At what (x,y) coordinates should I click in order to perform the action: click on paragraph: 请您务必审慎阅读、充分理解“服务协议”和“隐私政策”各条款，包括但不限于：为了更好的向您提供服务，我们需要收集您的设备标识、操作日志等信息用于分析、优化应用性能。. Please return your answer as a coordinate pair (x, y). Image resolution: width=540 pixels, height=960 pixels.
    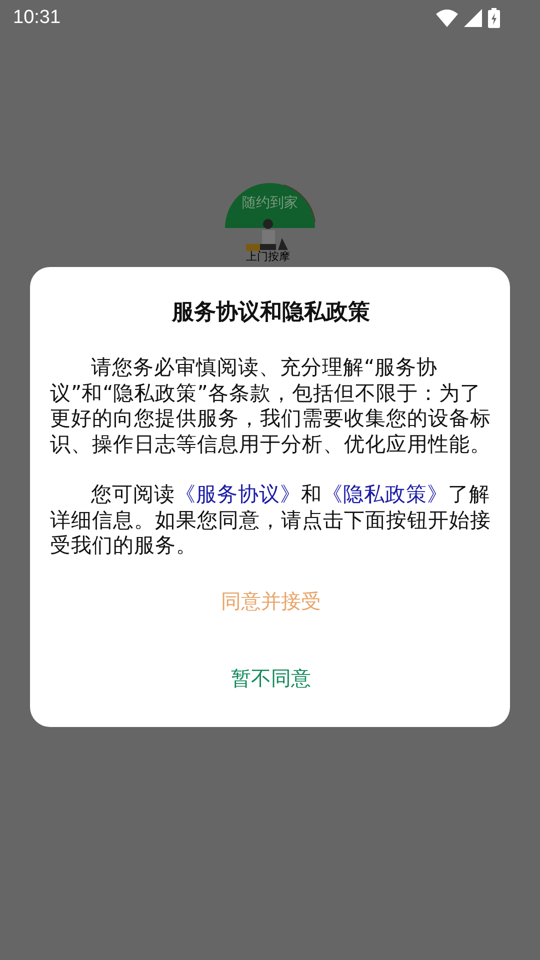
    Looking at the image, I should click on (271, 406).